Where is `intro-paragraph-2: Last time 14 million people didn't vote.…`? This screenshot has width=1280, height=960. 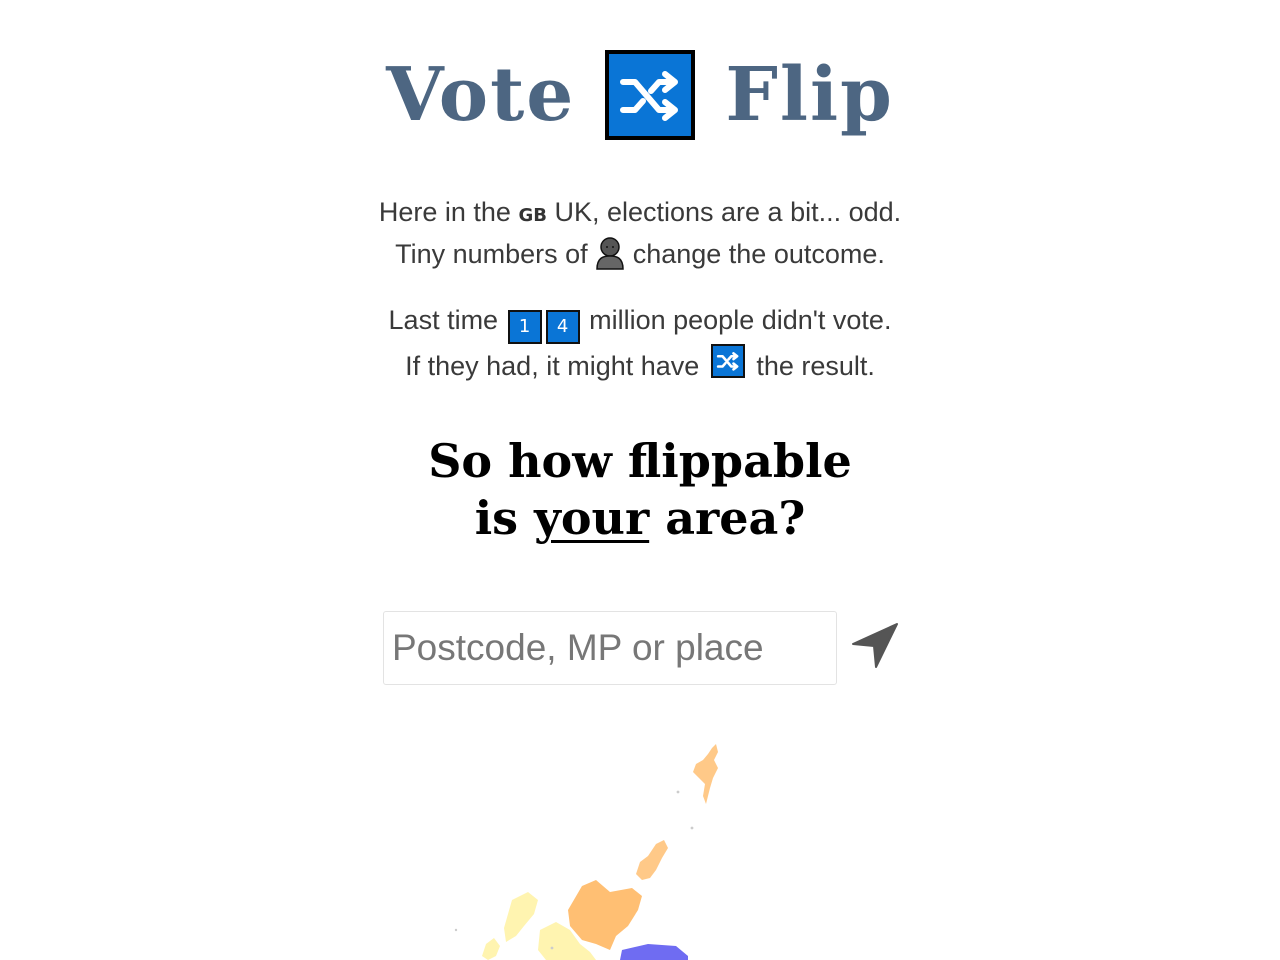 intro-paragraph-2: Last time 14 million people didn't vote.… is located at coordinates (640, 343).